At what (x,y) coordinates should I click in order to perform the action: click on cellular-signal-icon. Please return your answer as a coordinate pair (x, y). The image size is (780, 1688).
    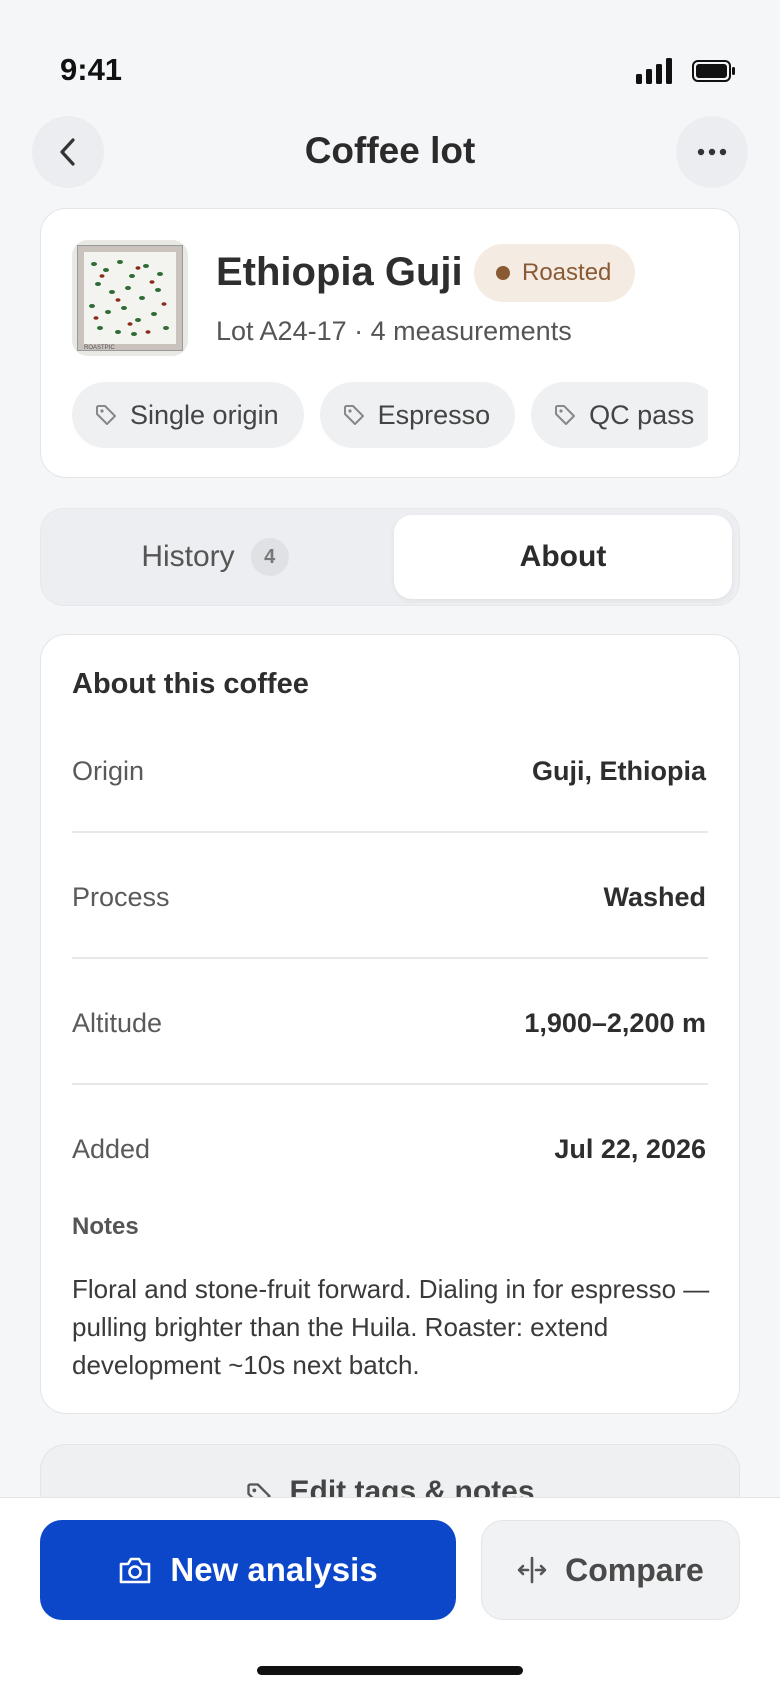
    Looking at the image, I should click on (654, 71).